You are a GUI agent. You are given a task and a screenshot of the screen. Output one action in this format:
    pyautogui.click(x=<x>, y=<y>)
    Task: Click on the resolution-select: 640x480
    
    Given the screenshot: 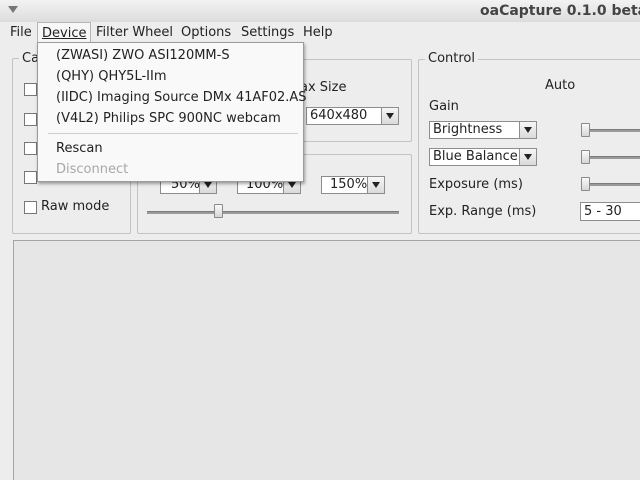 What is the action you would take?
    pyautogui.click(x=352, y=116)
    